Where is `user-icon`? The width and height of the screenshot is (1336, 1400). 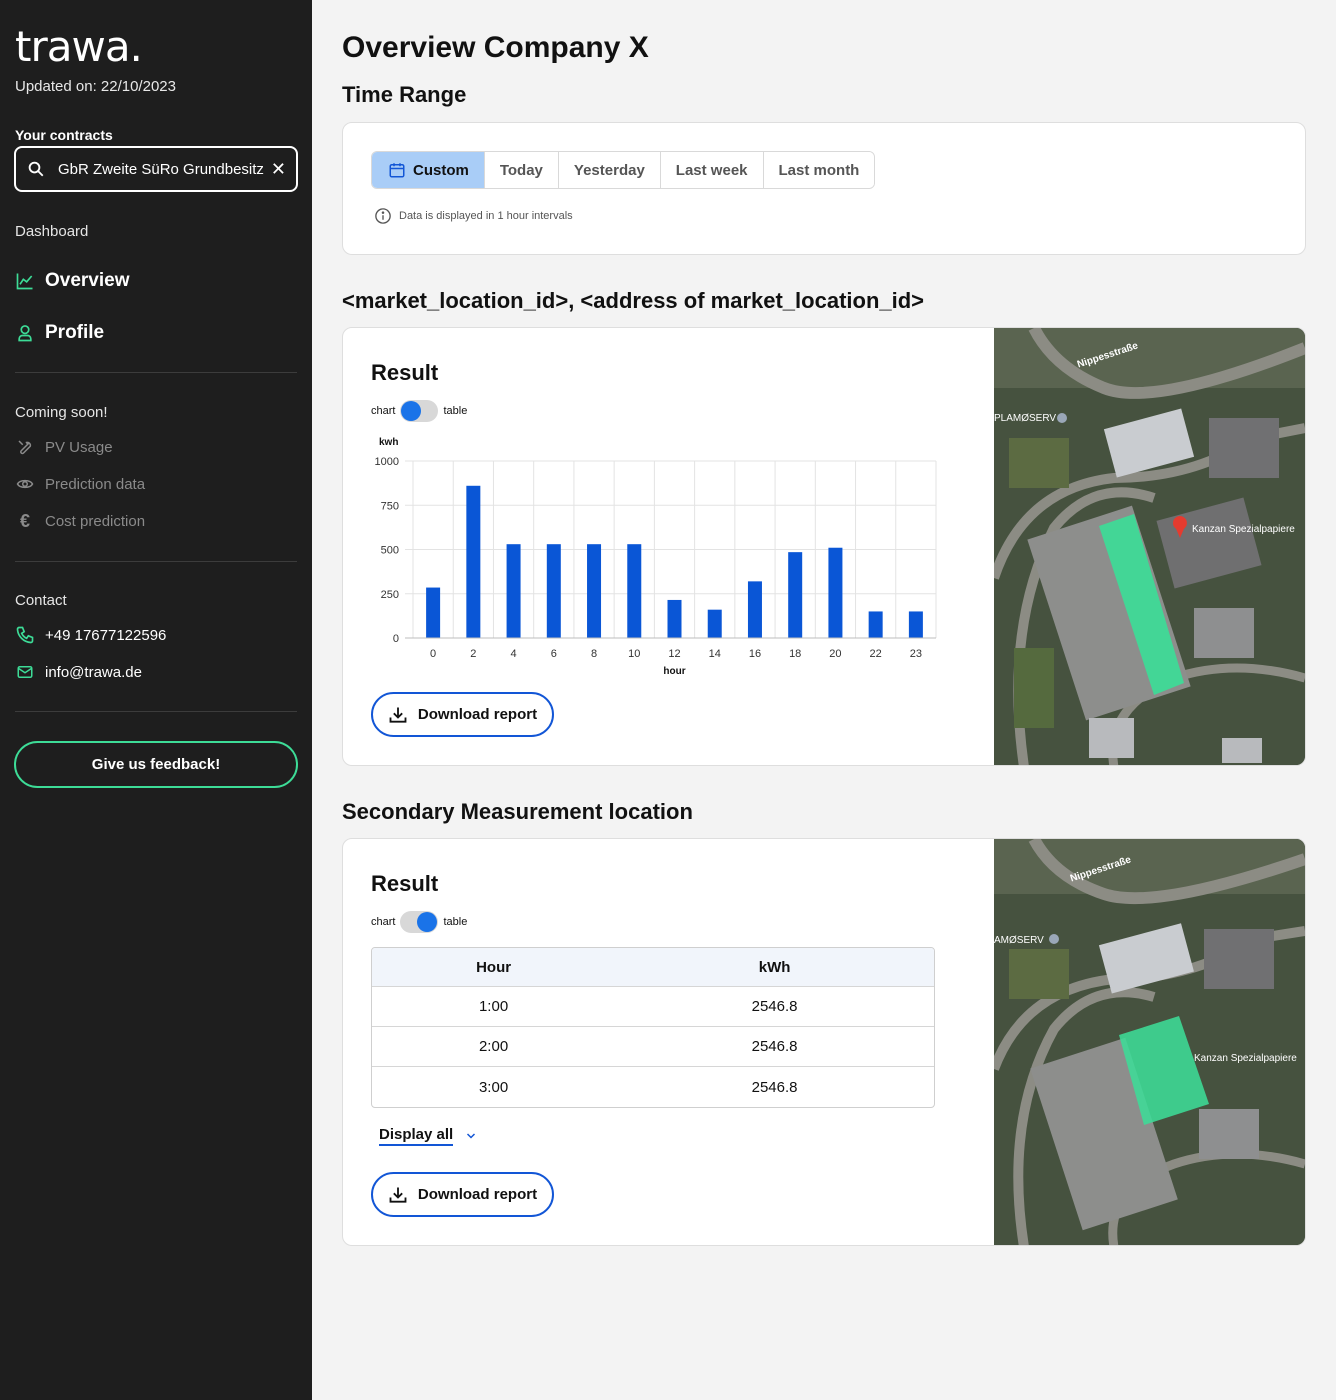 user-icon is located at coordinates (25, 333).